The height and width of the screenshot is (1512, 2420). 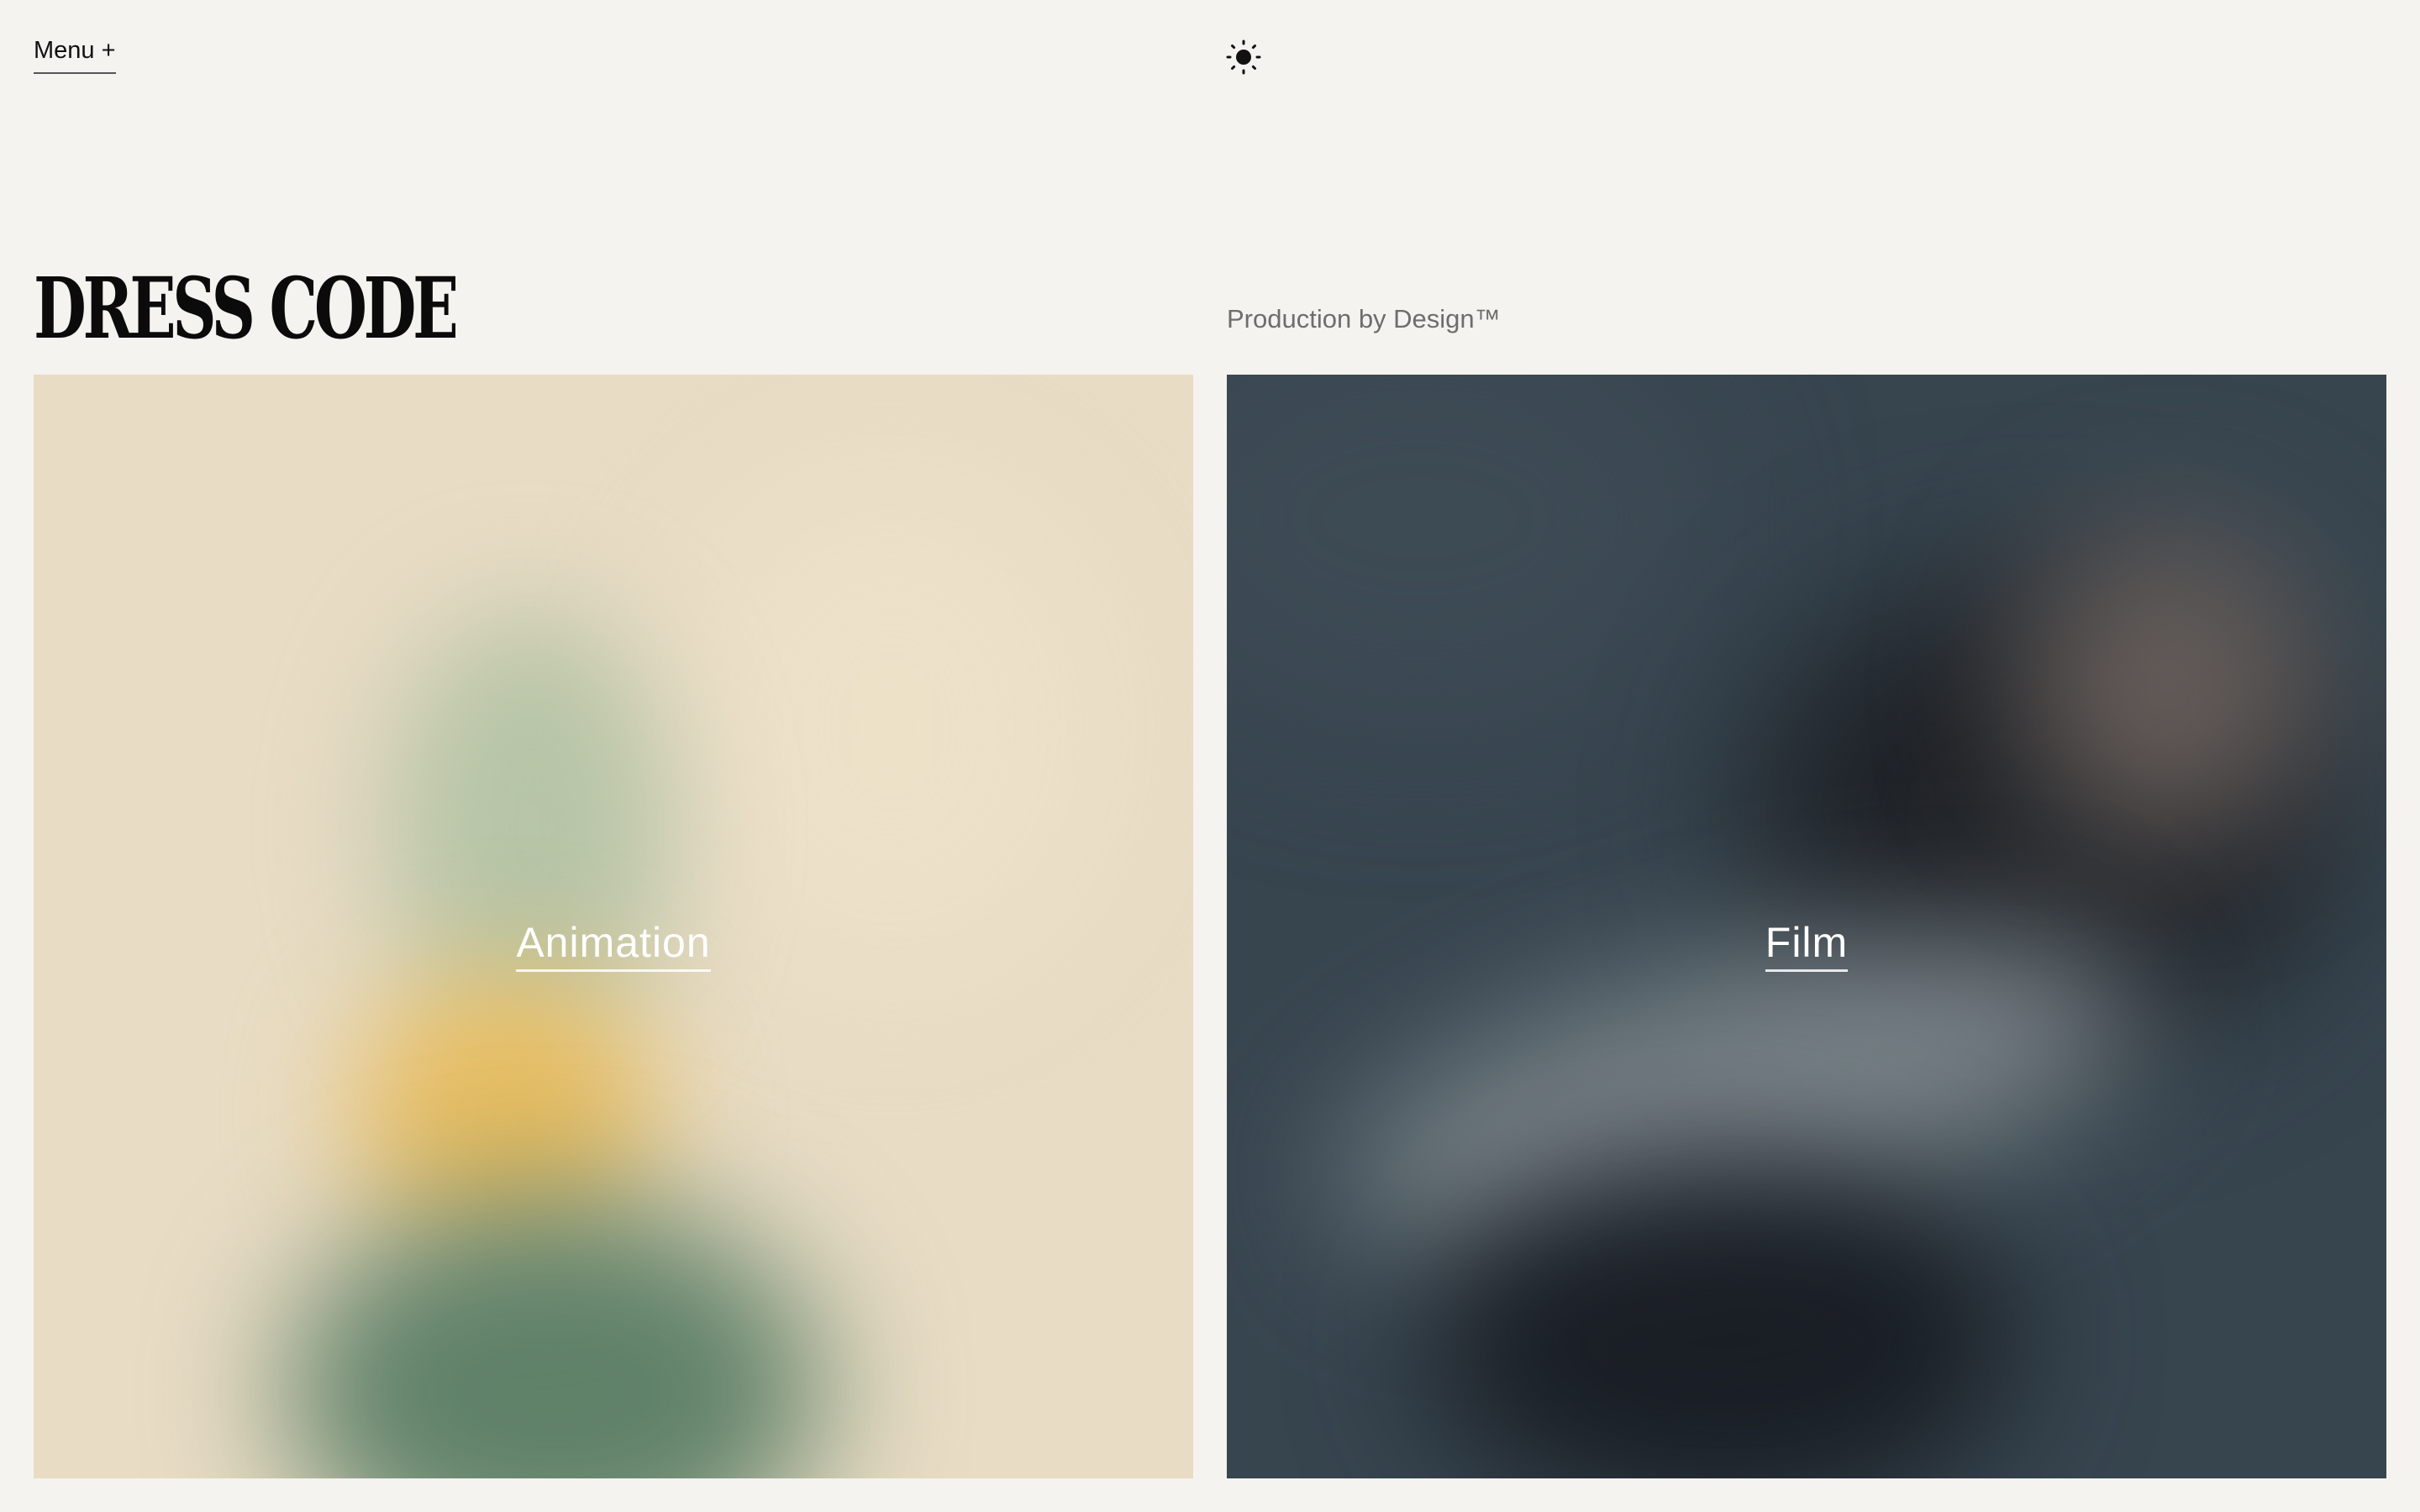 What do you see at coordinates (75, 54) in the screenshot?
I see `menu-button: Menu +` at bounding box center [75, 54].